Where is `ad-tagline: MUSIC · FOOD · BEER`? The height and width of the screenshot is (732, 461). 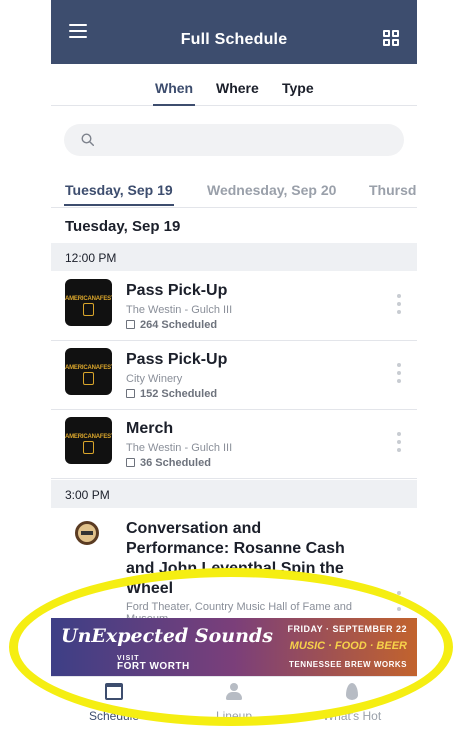
ad-tagline: MUSIC · FOOD · BEER is located at coordinates (348, 646).